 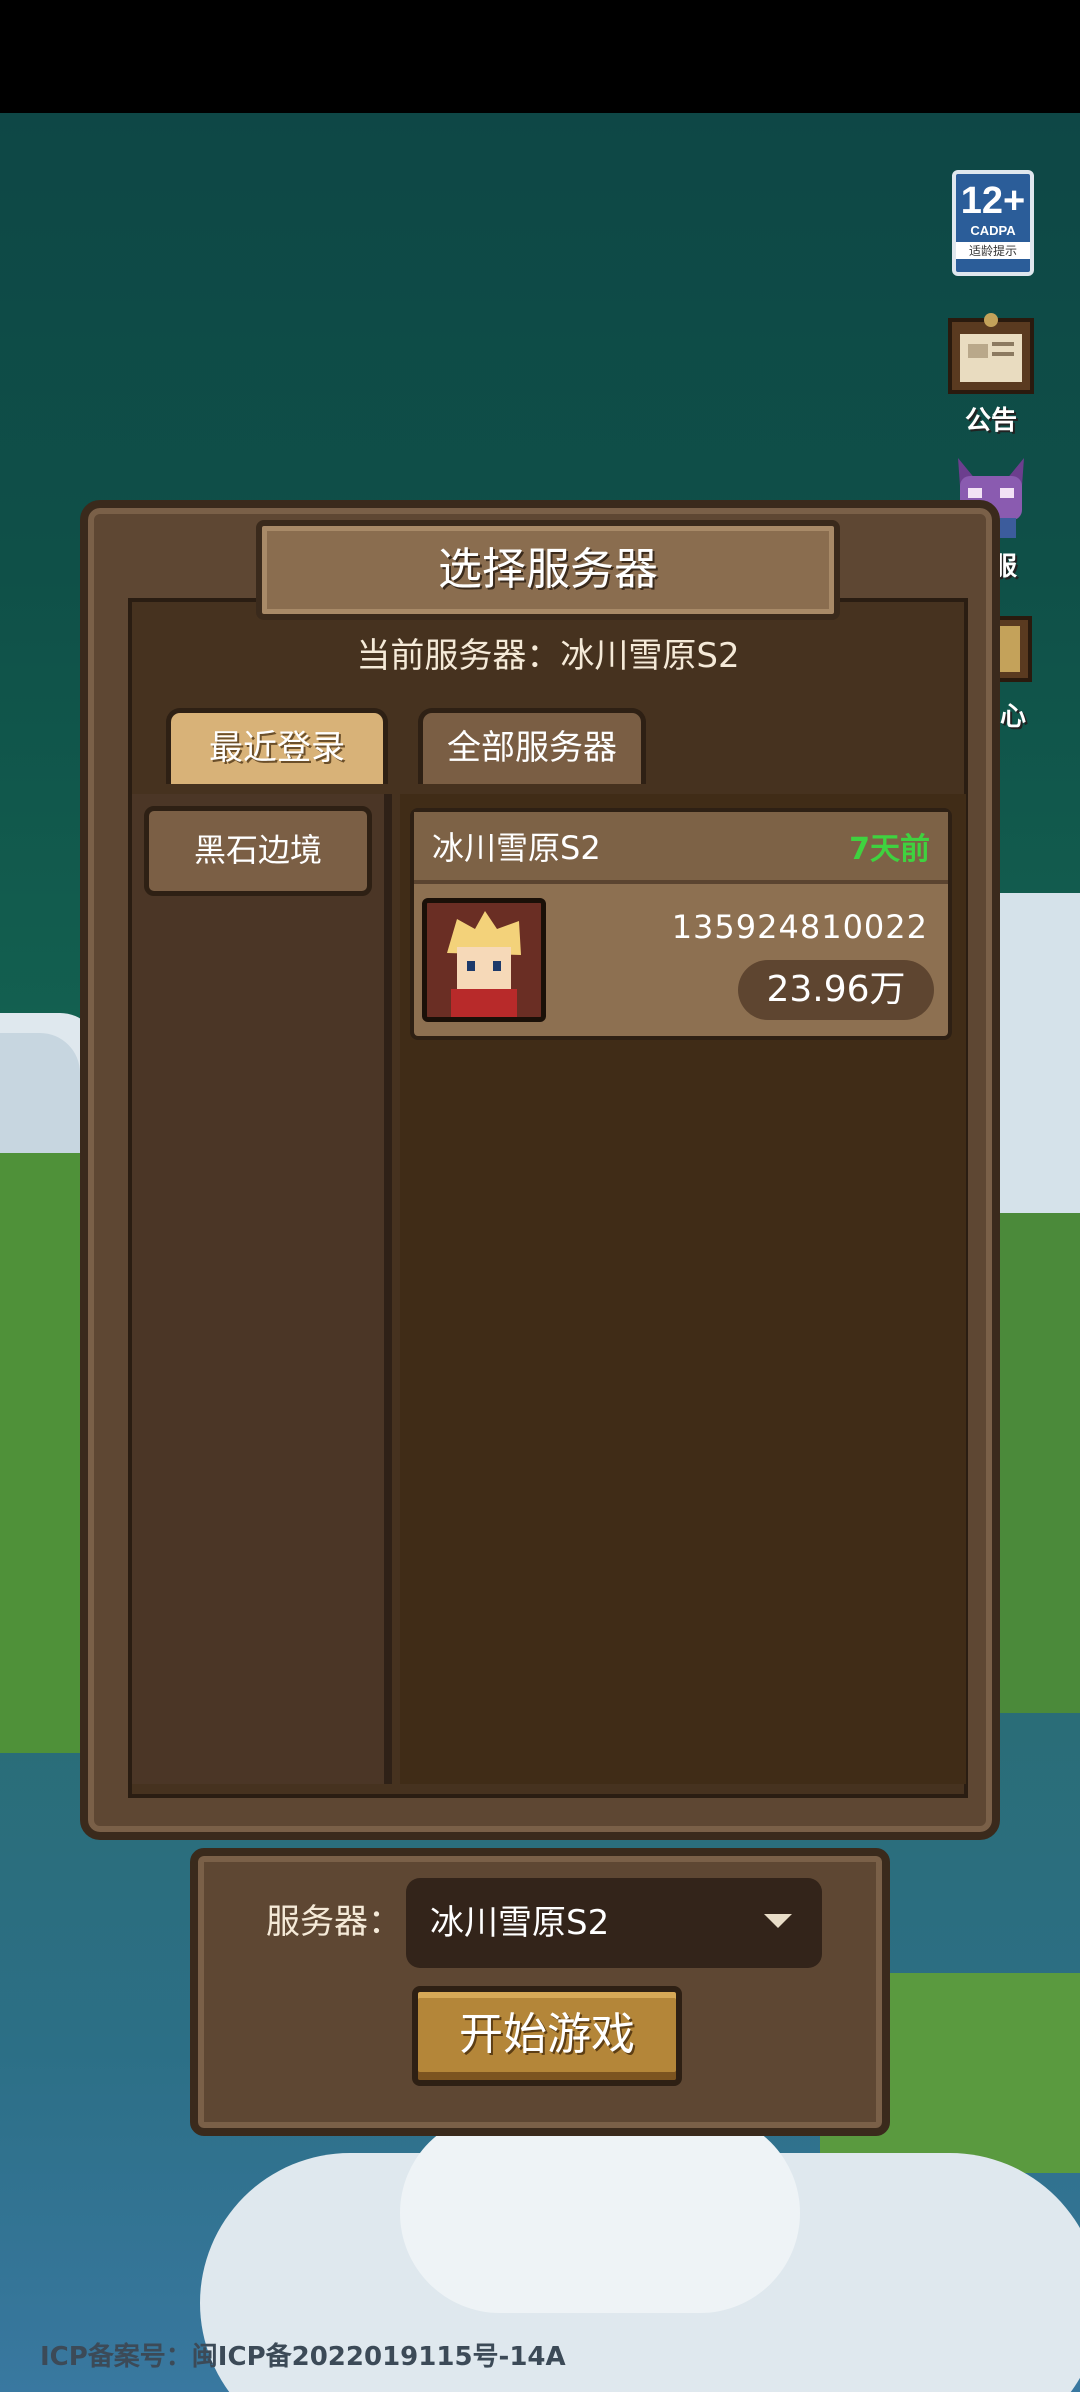 I want to click on last-login-time: 7天前, so click(x=889, y=849).